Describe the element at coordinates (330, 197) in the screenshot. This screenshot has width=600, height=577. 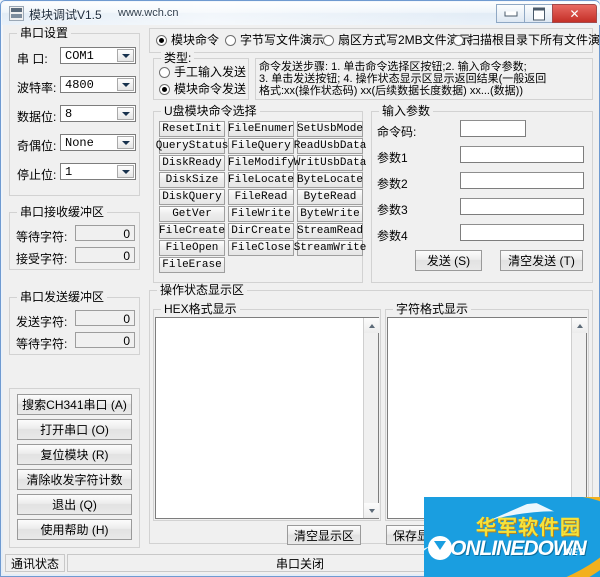
I see `cmd-byteread-button: ByteRead` at that location.